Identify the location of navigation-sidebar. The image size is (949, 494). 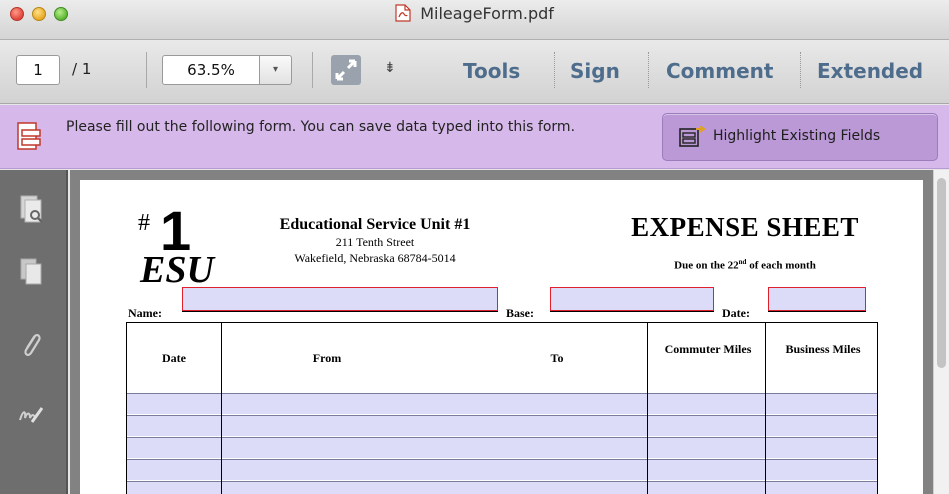
(34, 332).